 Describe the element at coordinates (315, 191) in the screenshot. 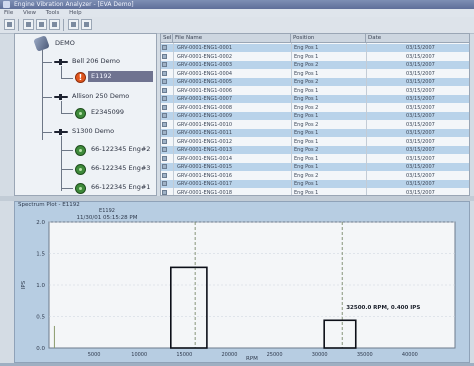

I see `table-row: GRV-0001-ENG1-0018 Eng Pos 1 03/15/2007` at that location.